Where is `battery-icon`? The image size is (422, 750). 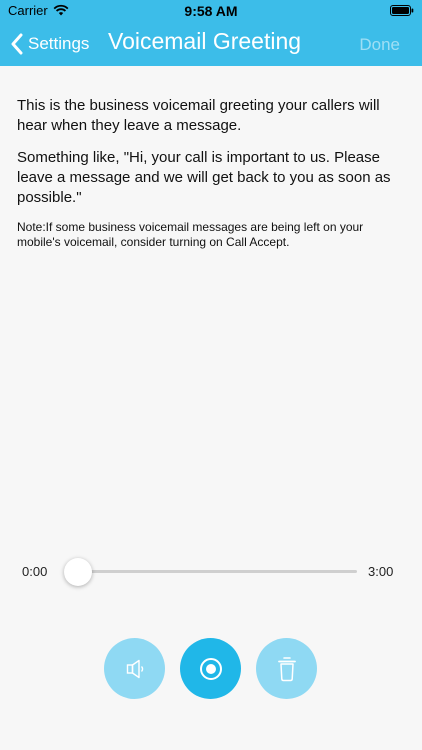
battery-icon is located at coordinates (402, 10).